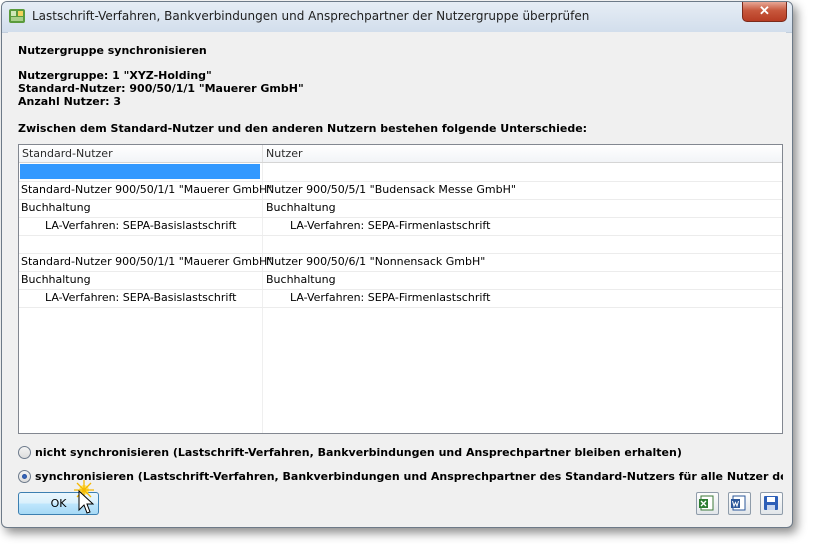  I want to click on app-icon, so click(17, 16).